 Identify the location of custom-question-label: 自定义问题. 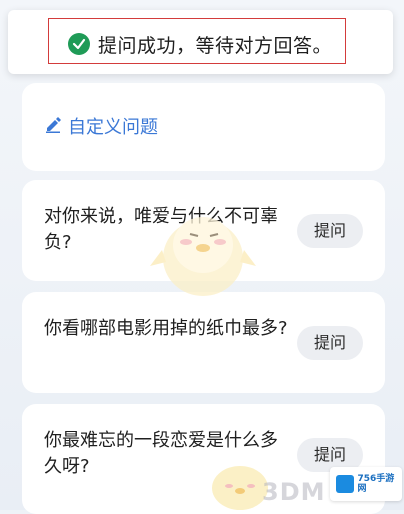
(113, 127).